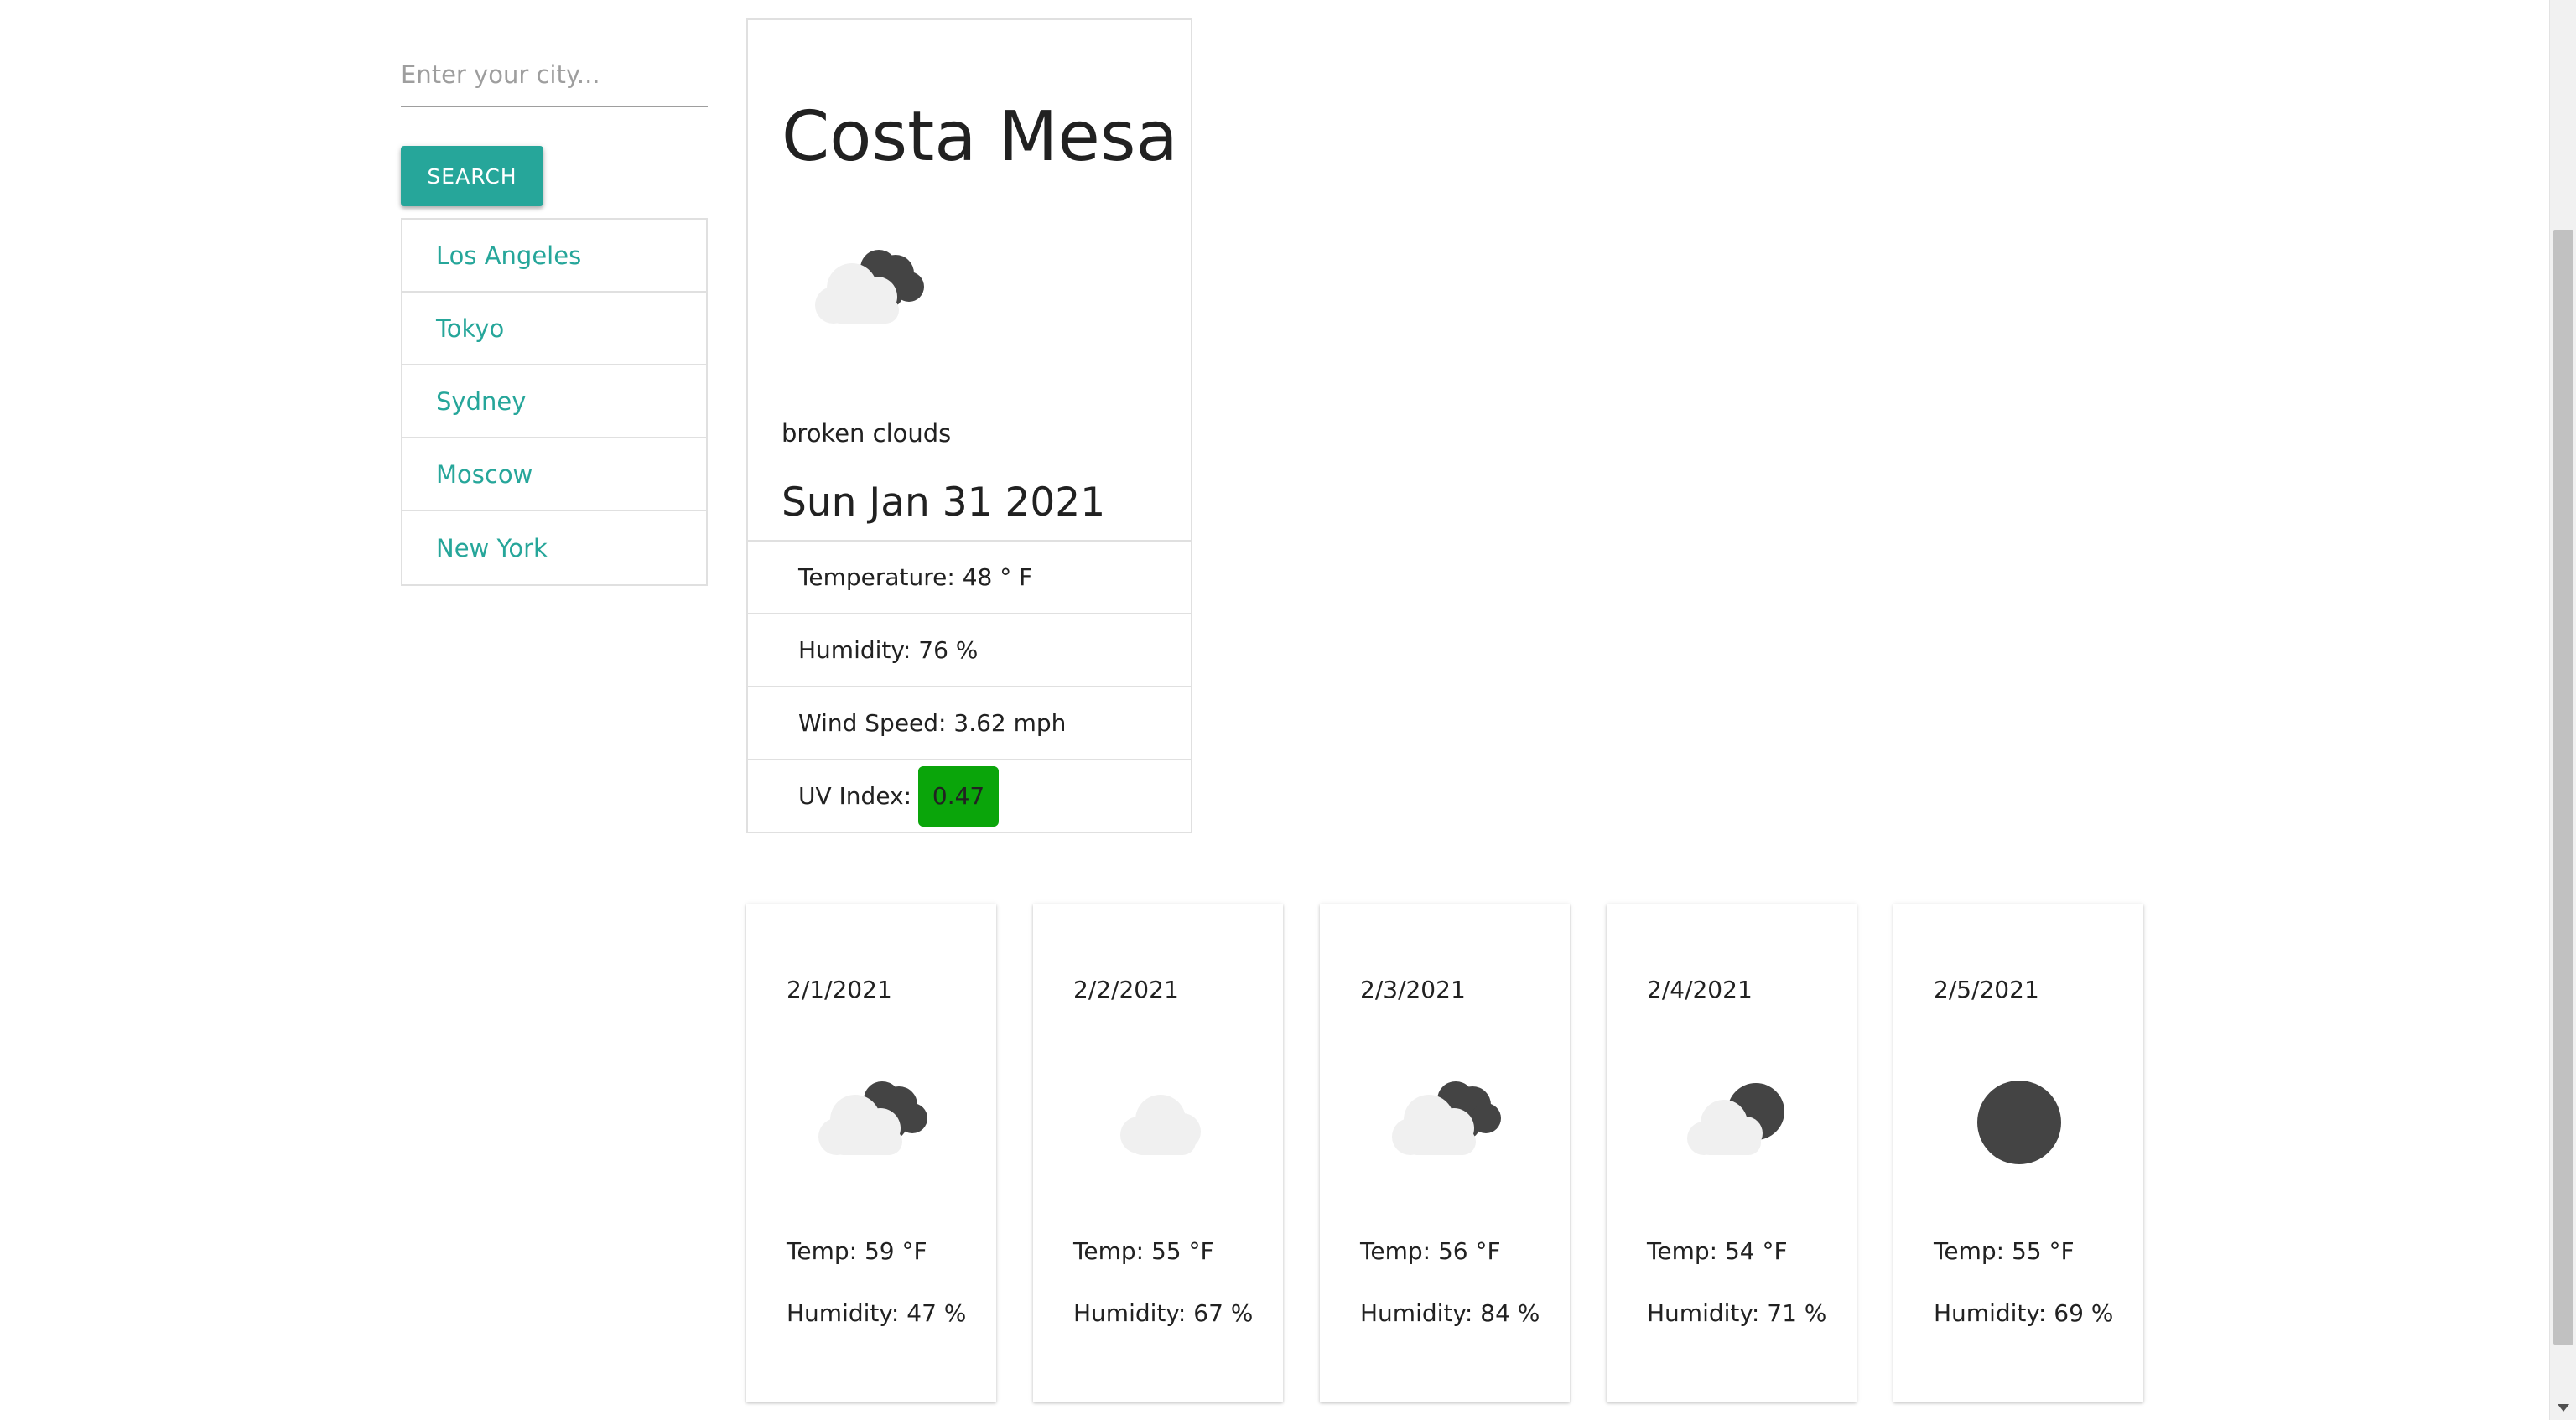 The width and height of the screenshot is (2576, 1420). Describe the element at coordinates (857, 1251) in the screenshot. I see `forecast-temp: Temp: 59 °F` at that location.